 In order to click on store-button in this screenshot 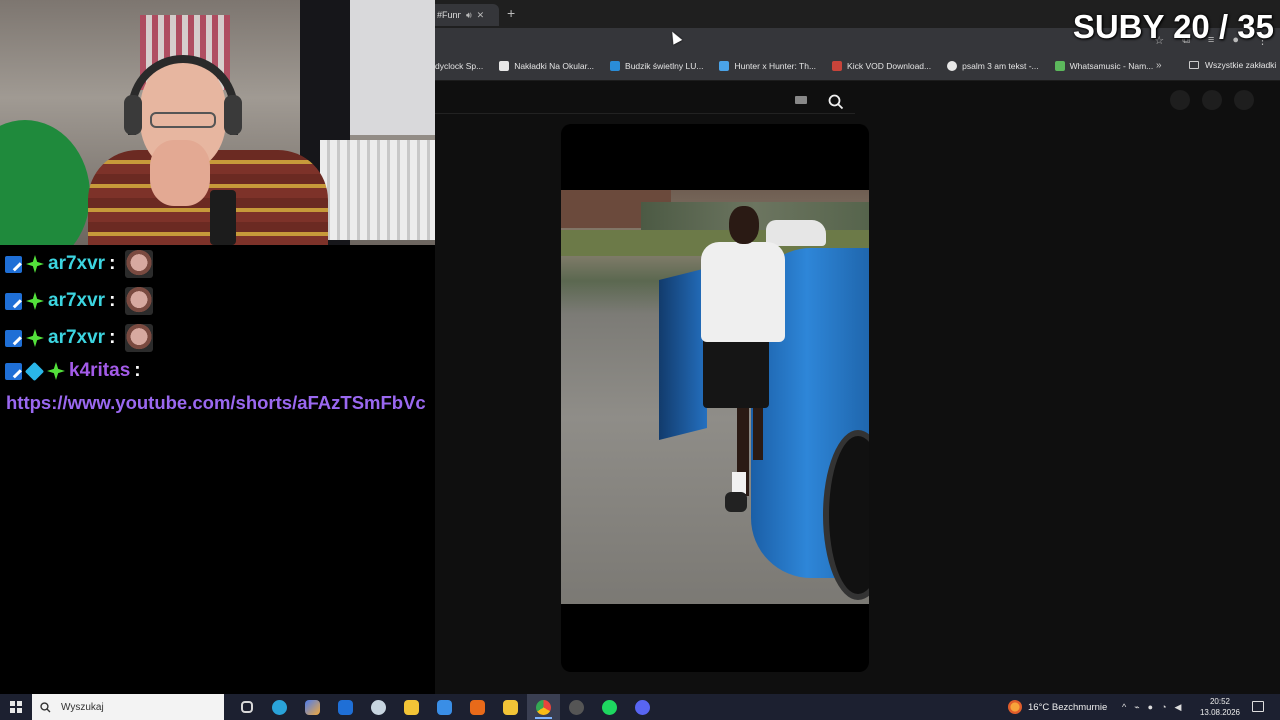, I will do `click(444, 707)`.